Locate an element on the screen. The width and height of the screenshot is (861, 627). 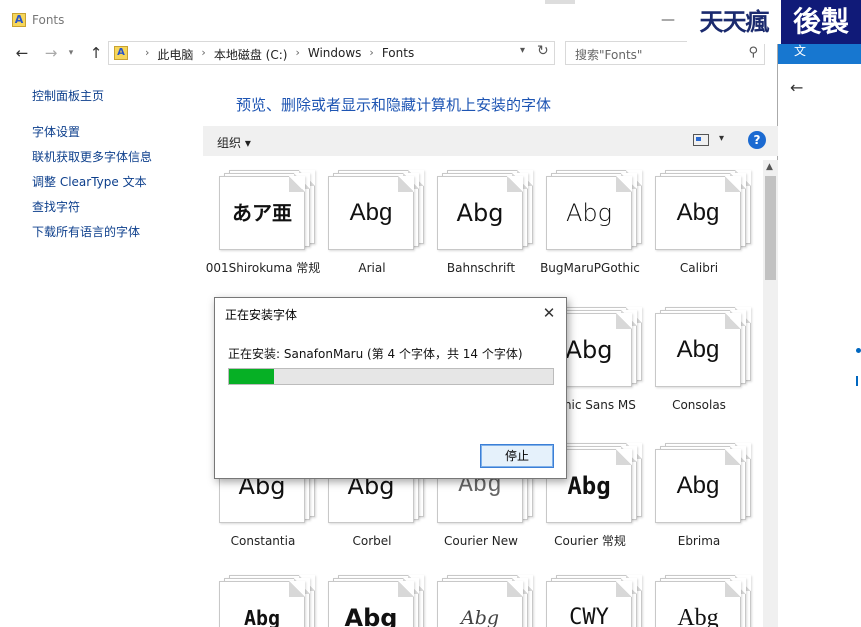
organize-label: 组织 is located at coordinates (229, 143).